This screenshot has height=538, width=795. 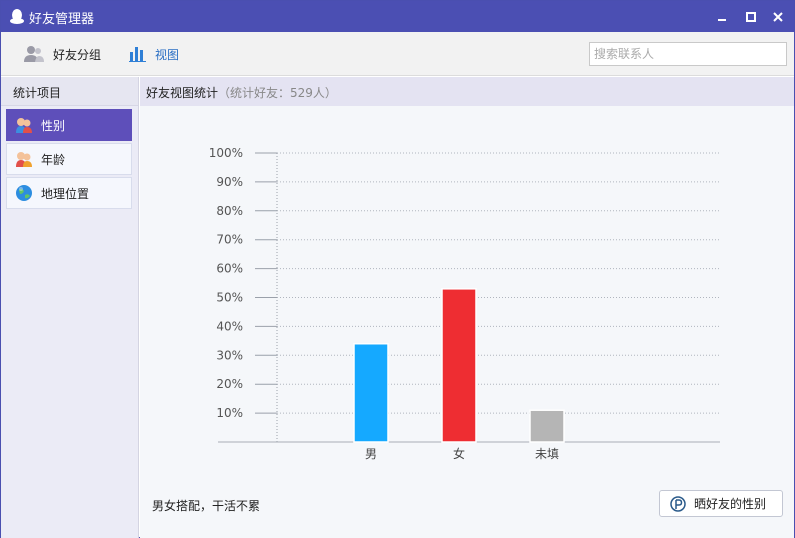 What do you see at coordinates (229, 211) in the screenshot?
I see `y-tick-label: 80%` at bounding box center [229, 211].